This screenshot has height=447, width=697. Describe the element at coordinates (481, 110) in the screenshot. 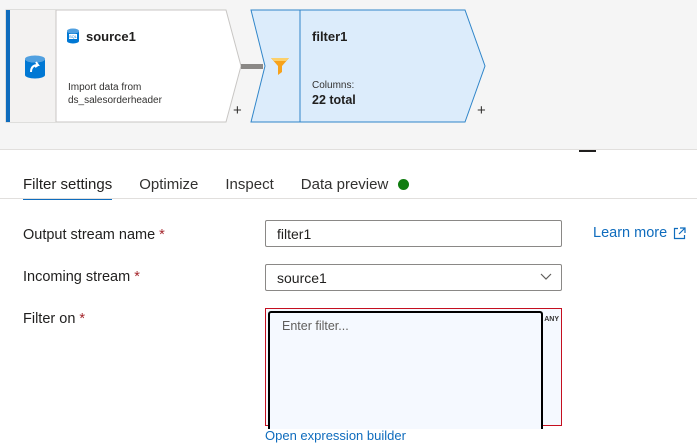

I see `filter-add-transform-button: +` at that location.